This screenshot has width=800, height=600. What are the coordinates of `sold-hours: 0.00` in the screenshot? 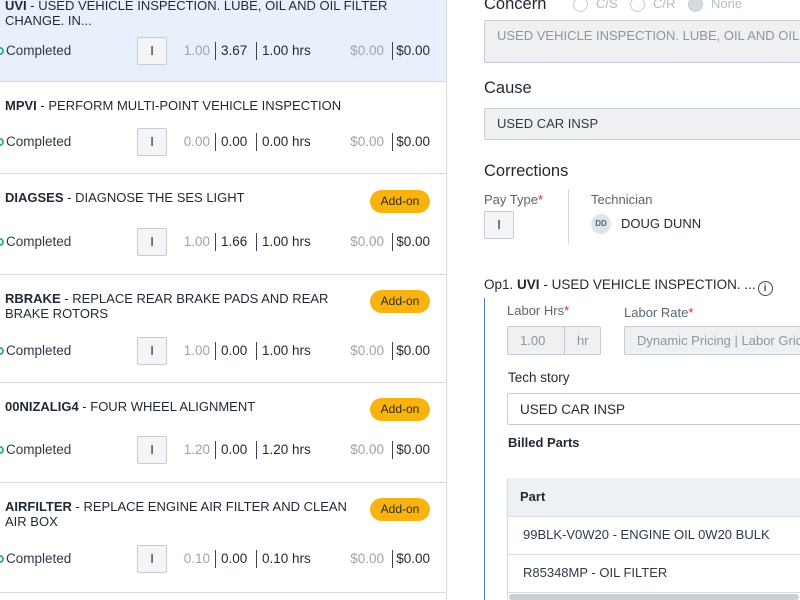 It's located at (196, 141).